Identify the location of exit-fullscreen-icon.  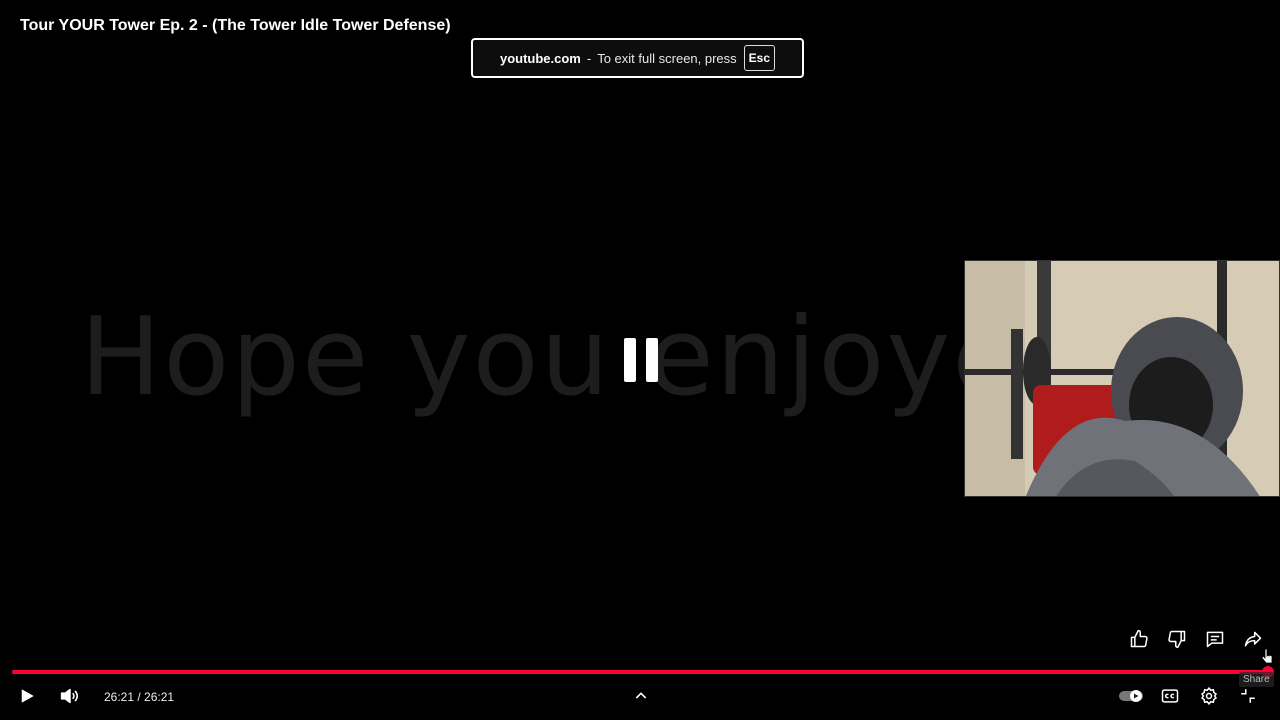
(1248, 698).